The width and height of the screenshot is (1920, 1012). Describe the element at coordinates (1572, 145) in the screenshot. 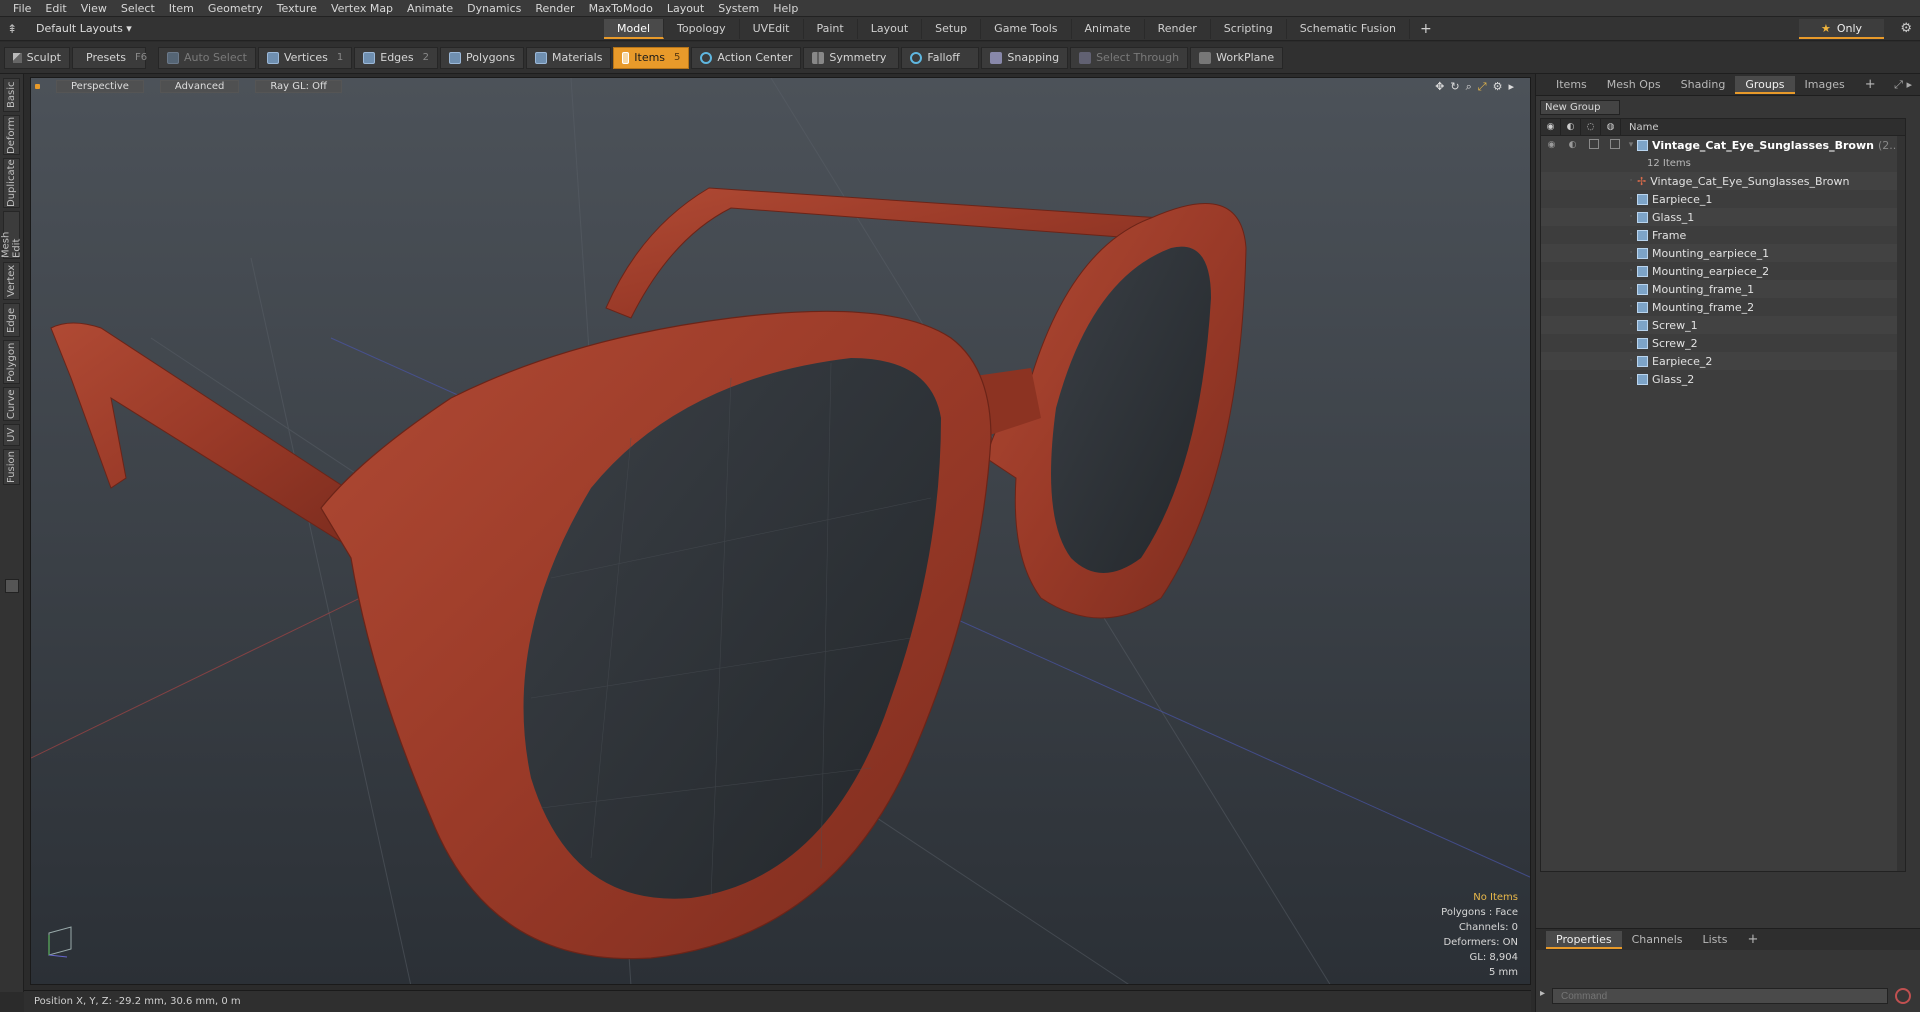

I see `render-toggle-icon: ◐` at that location.